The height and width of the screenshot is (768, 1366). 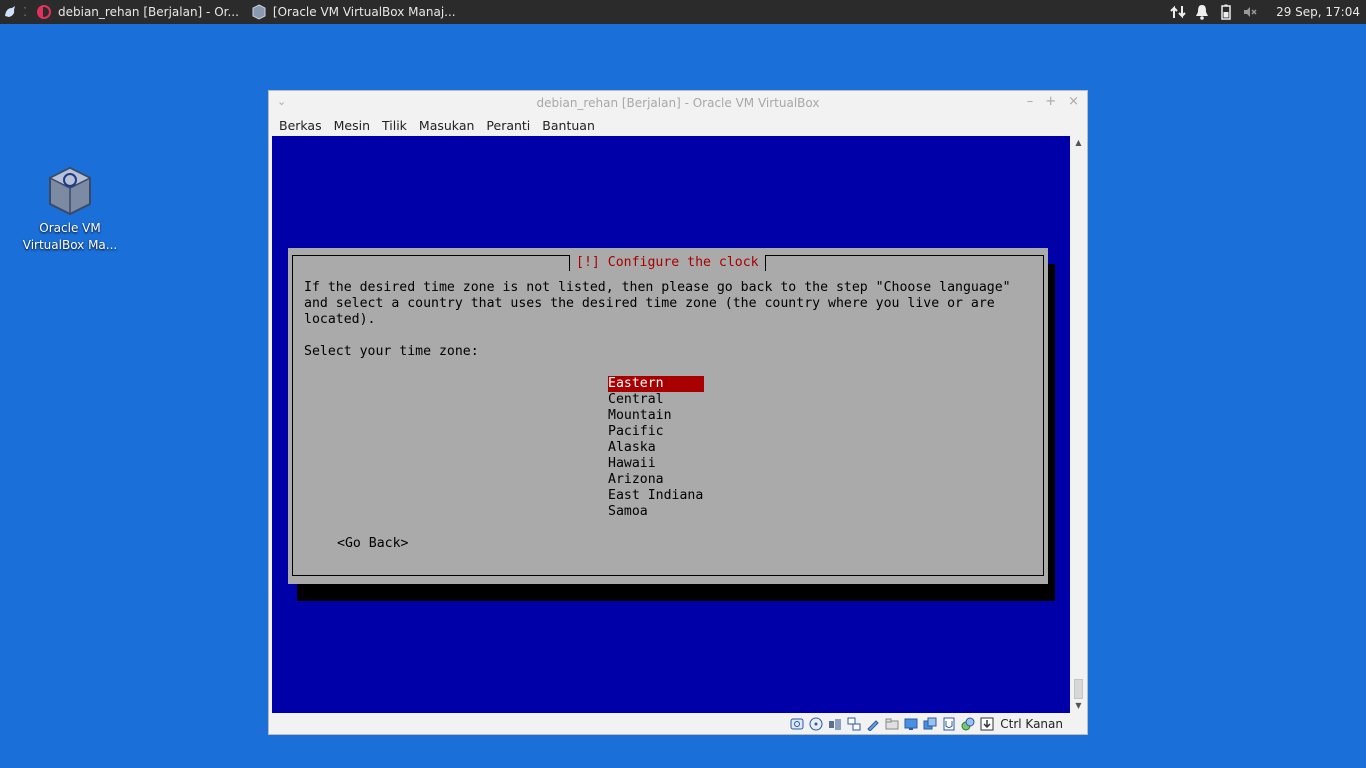 What do you see at coordinates (1318, 12) in the screenshot?
I see `clock: 29 Sep, 17:04` at bounding box center [1318, 12].